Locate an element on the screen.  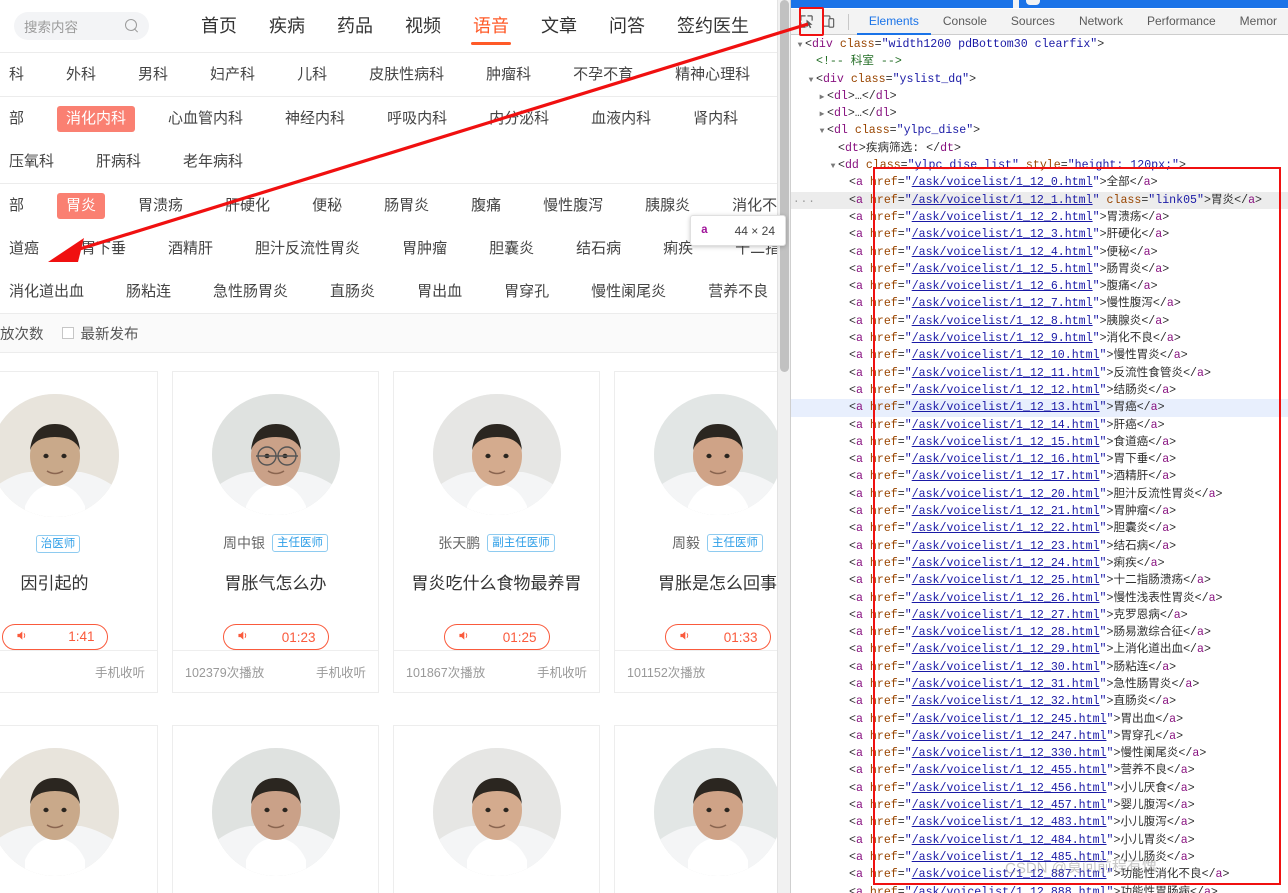
devtools-tab-console: Console is located at coordinates (965, 22).